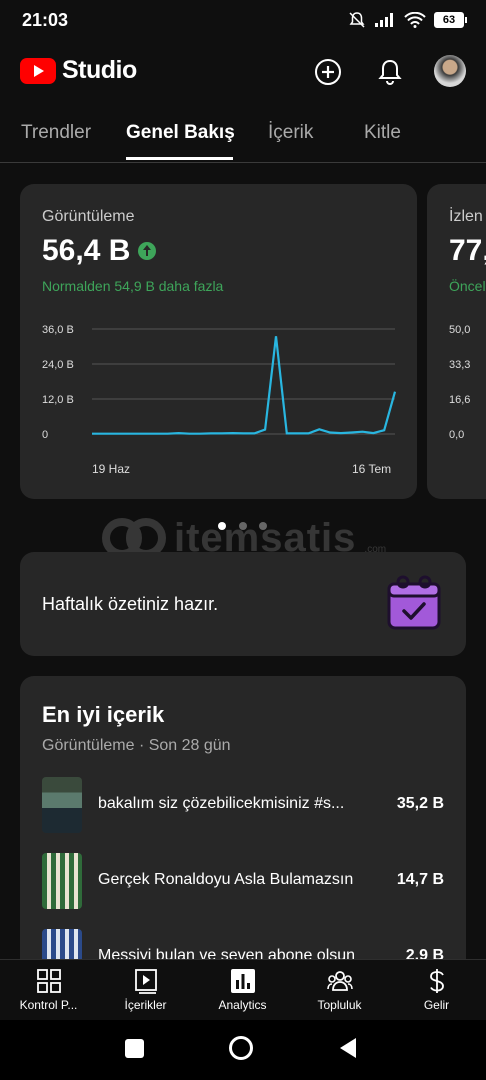 This screenshot has width=486, height=1080. I want to click on top-content-title: En iyi içerik, so click(103, 714).